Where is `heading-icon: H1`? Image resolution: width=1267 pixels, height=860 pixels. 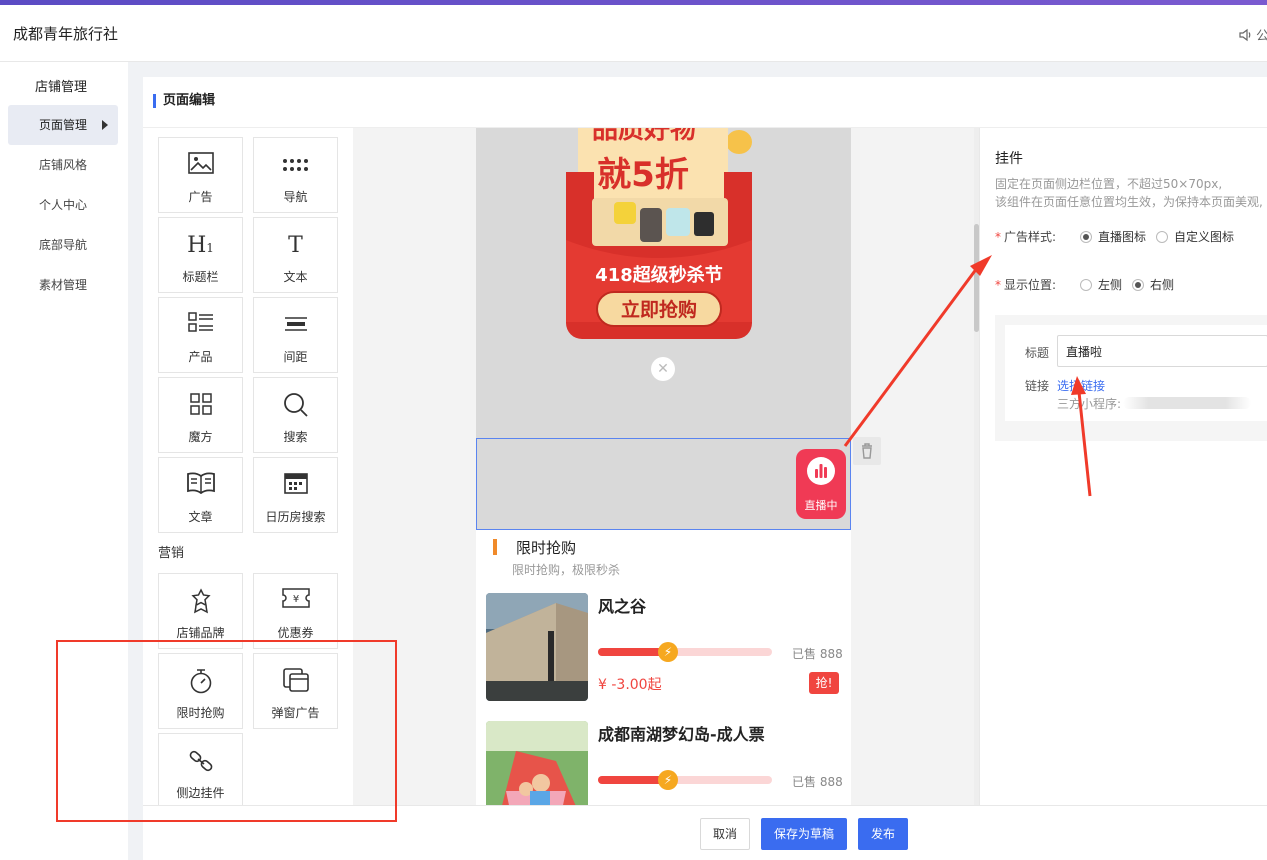
heading-icon: H1 is located at coordinates (200, 245).